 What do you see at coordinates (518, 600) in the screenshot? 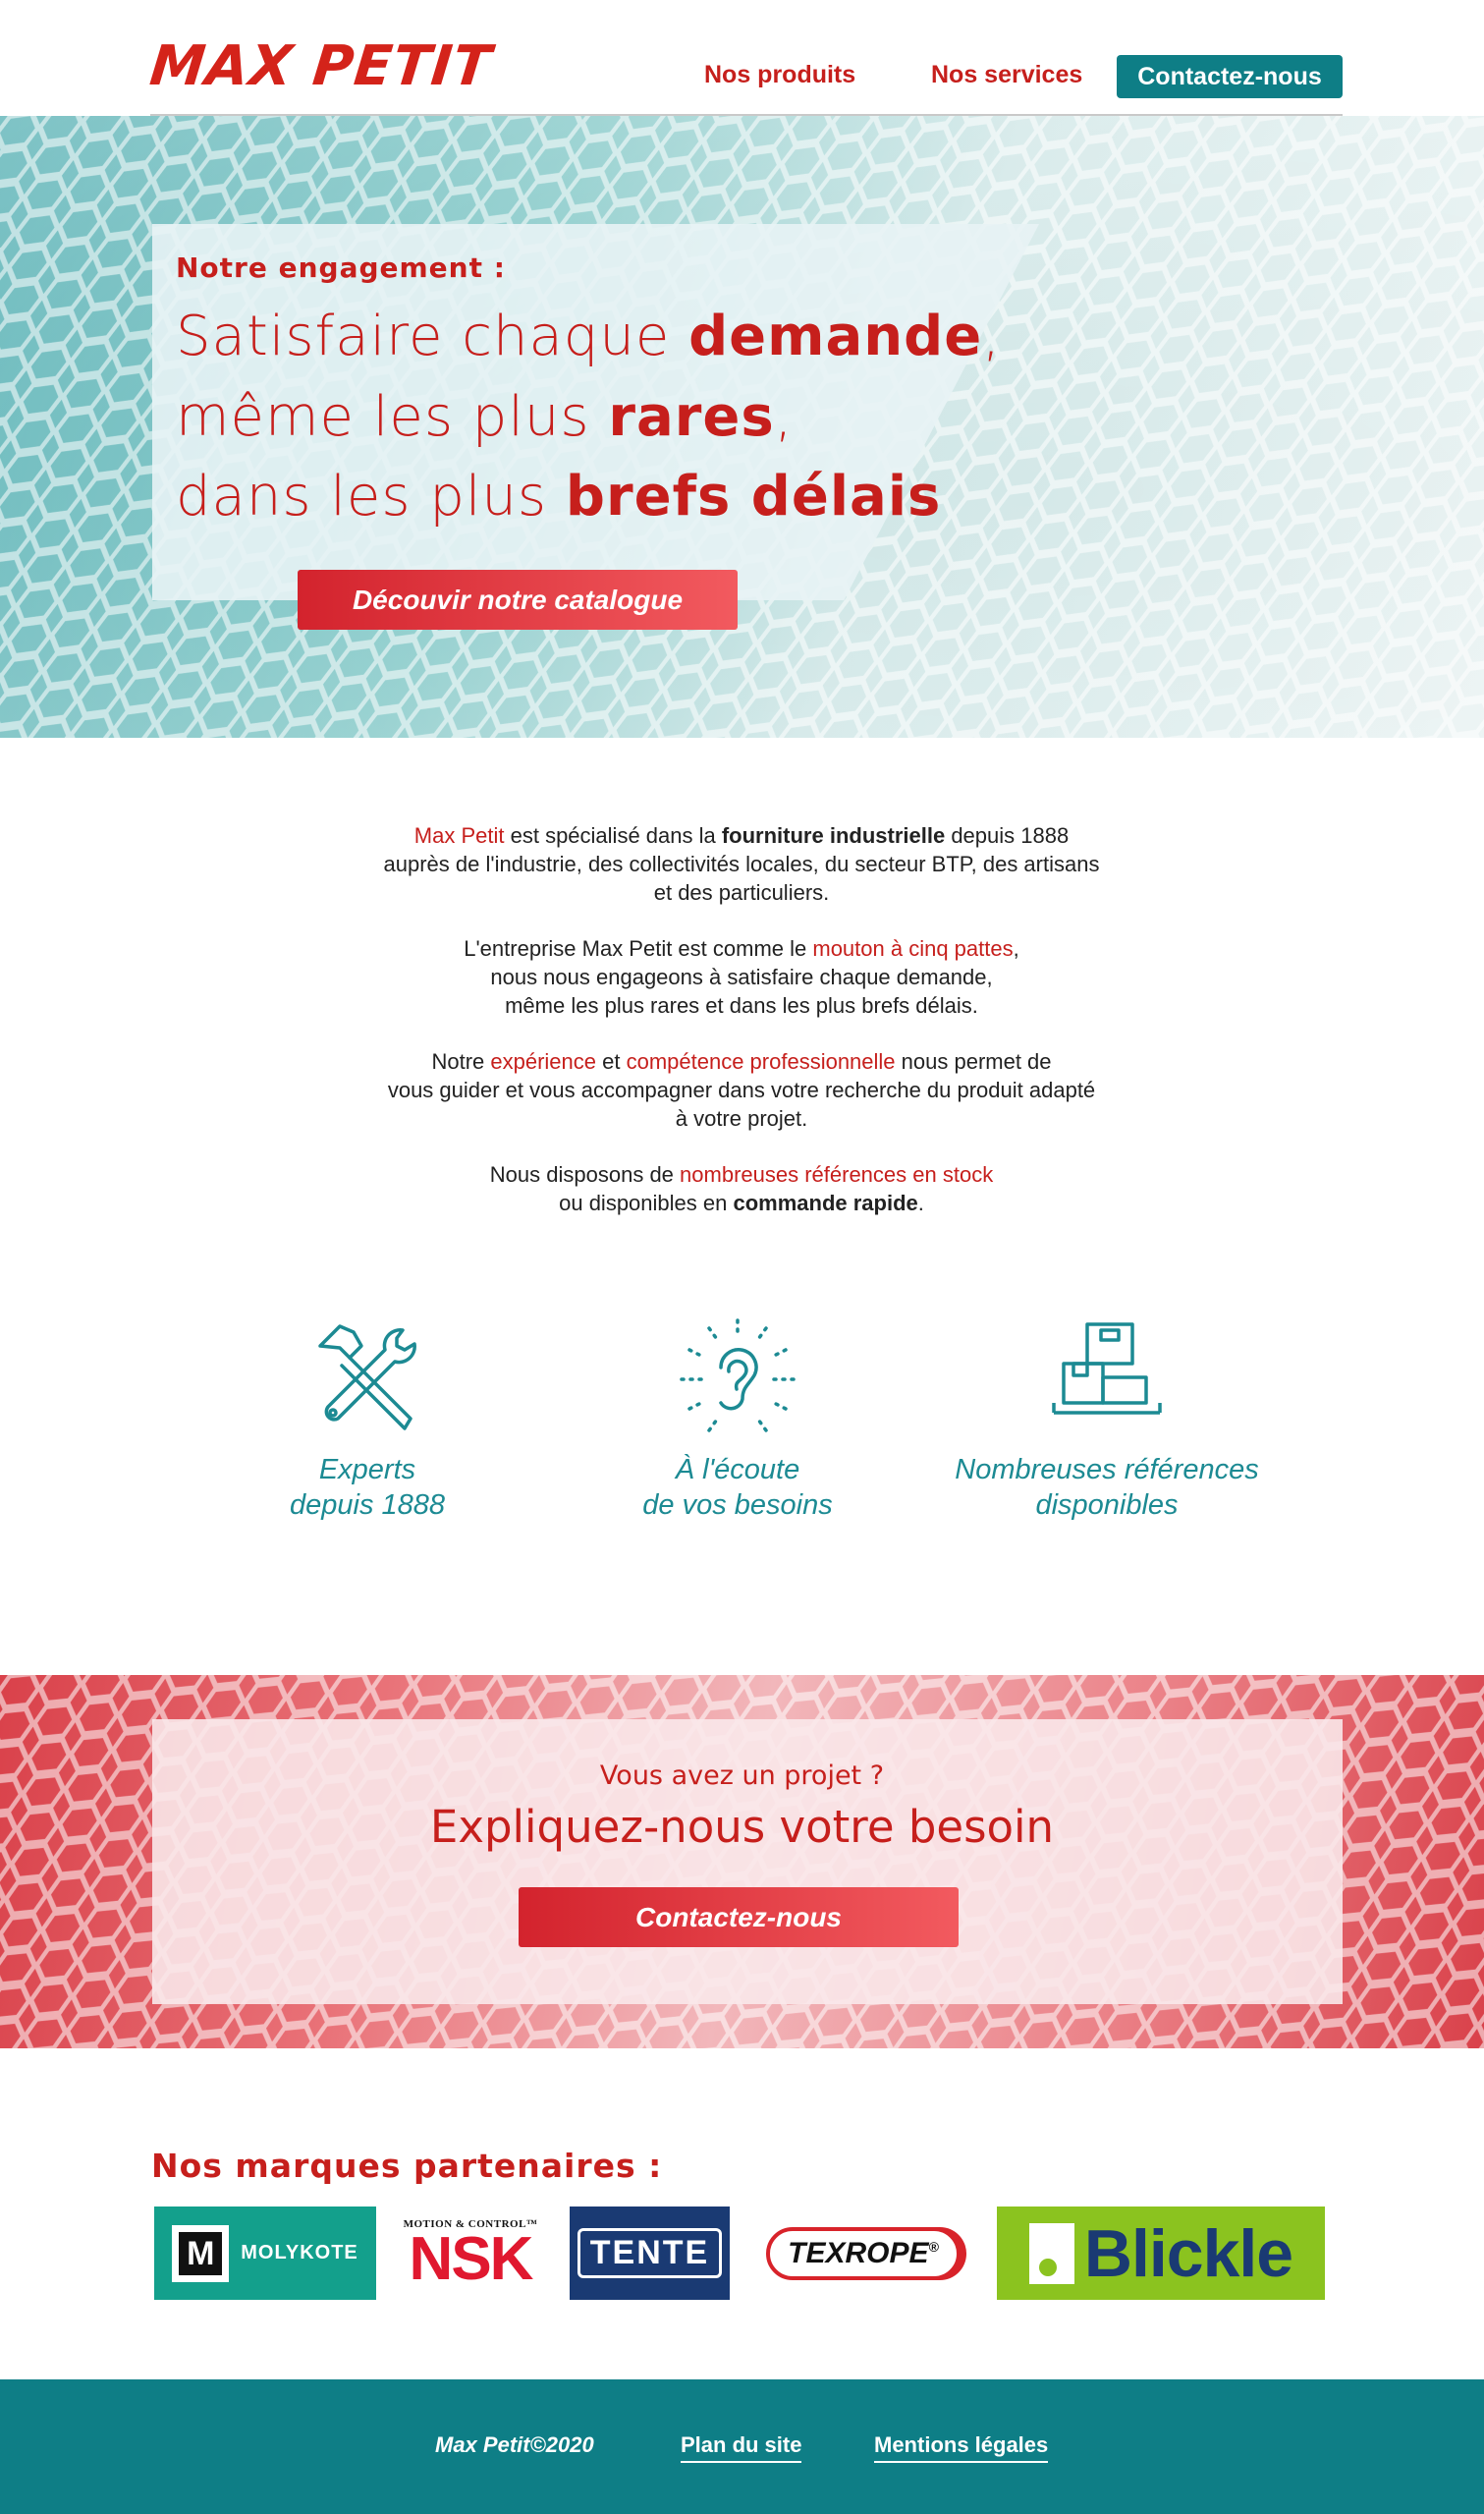
I see `catalogue-button: Découvir notre catalogue` at bounding box center [518, 600].